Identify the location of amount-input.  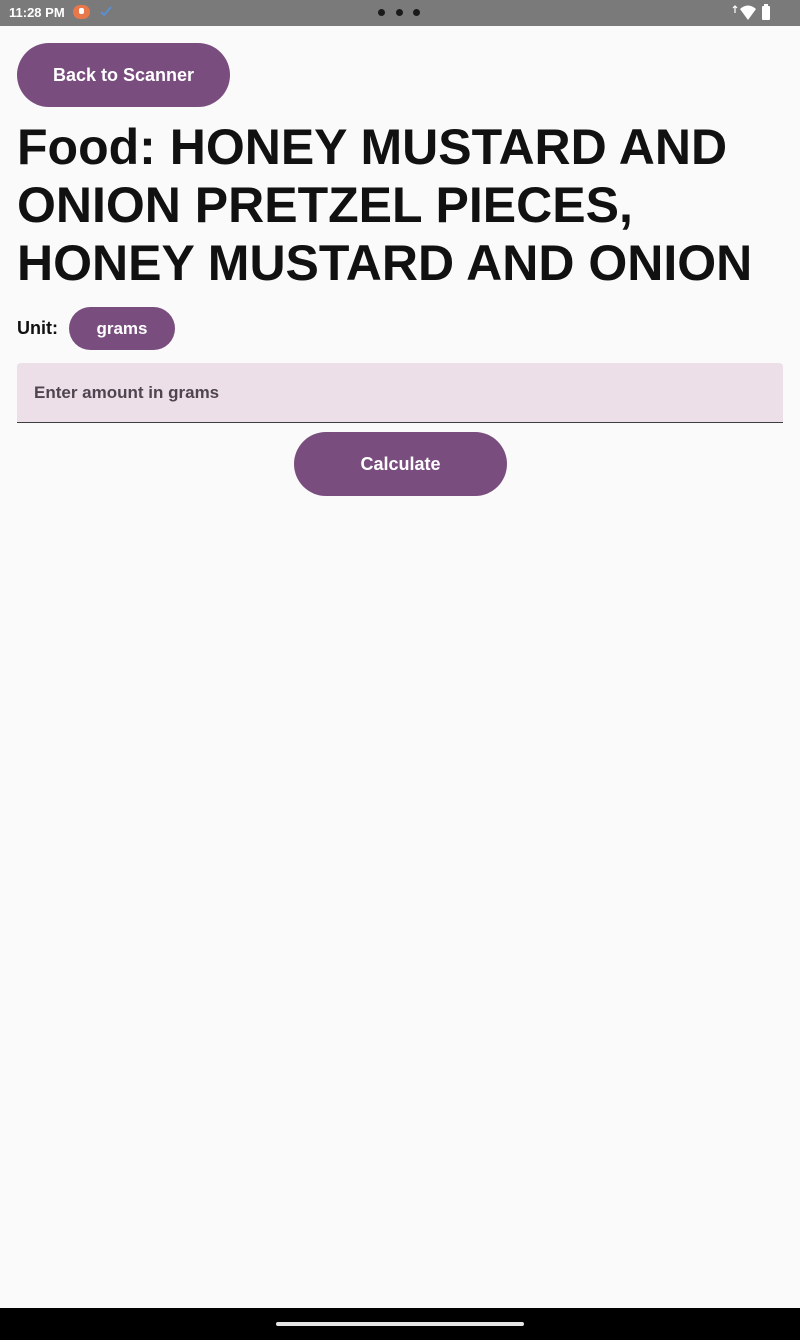
(400, 392).